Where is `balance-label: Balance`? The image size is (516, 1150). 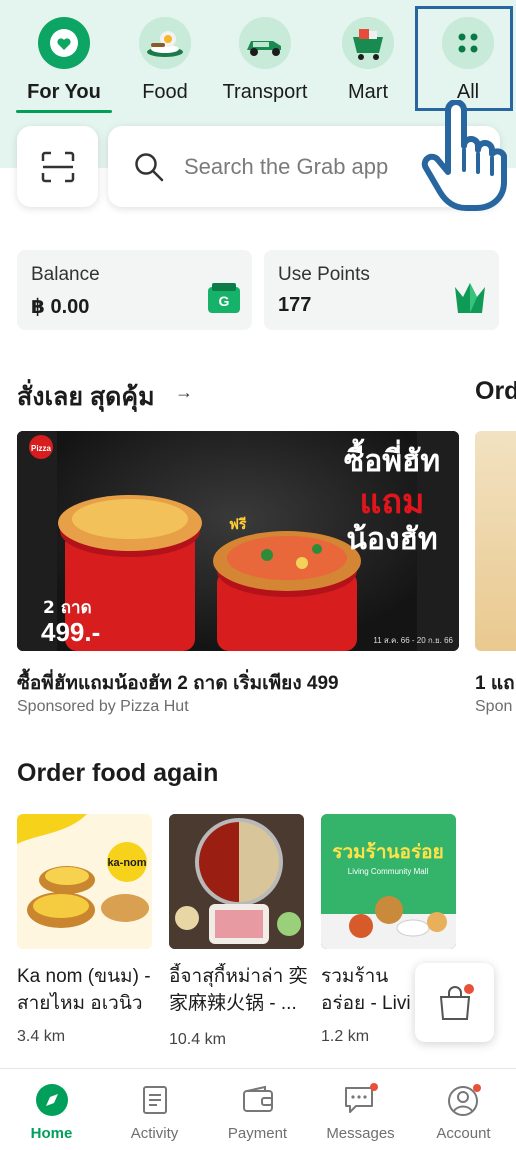 balance-label: Balance is located at coordinates (65, 274).